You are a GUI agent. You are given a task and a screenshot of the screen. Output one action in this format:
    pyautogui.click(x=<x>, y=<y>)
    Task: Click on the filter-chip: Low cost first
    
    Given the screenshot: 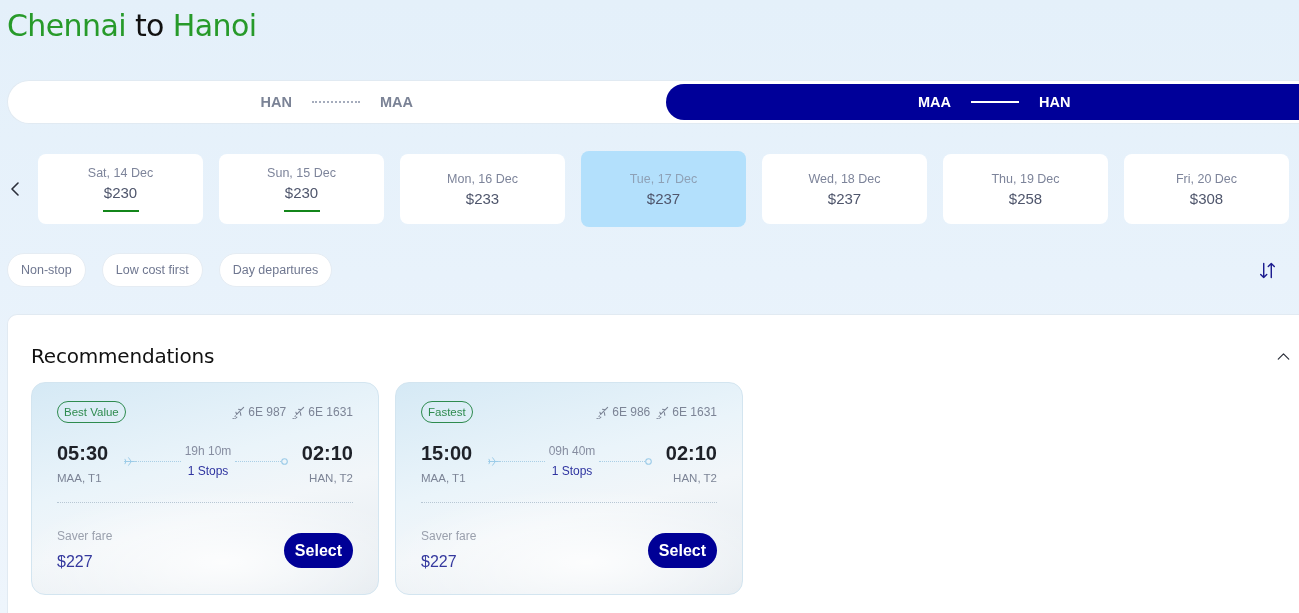 What is the action you would take?
    pyautogui.click(x=152, y=270)
    